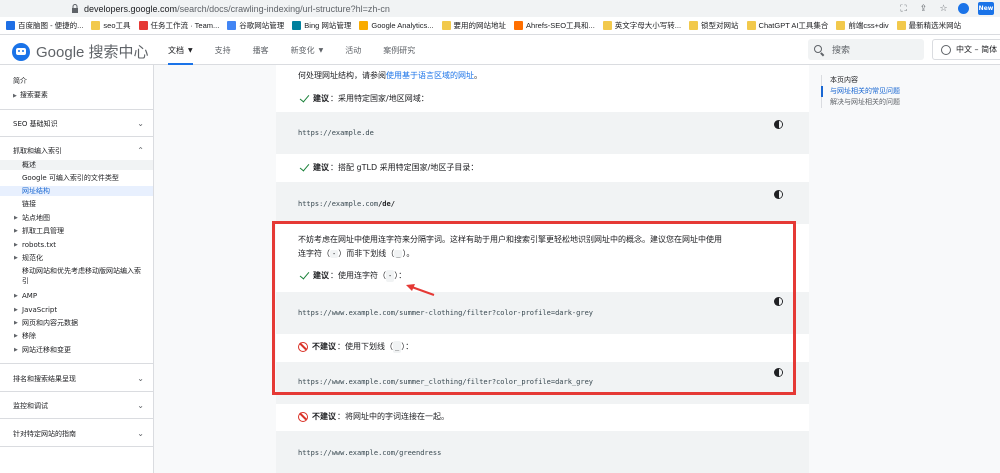 The height and width of the screenshot is (473, 1000). I want to click on nav-item: 活动, so click(353, 50).